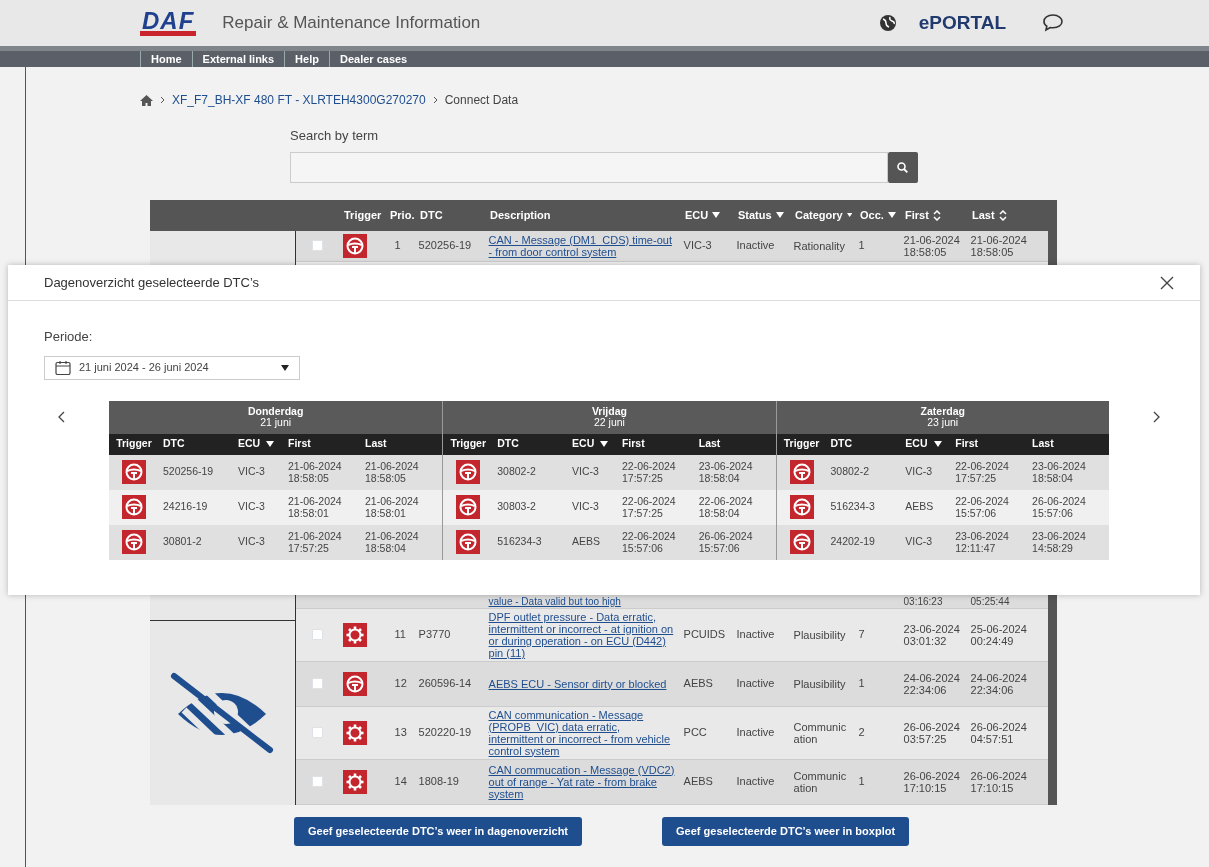  What do you see at coordinates (932, 634) in the screenshot?
I see `first-time-cell-text: 23-06-2024 03:01:32` at bounding box center [932, 634].